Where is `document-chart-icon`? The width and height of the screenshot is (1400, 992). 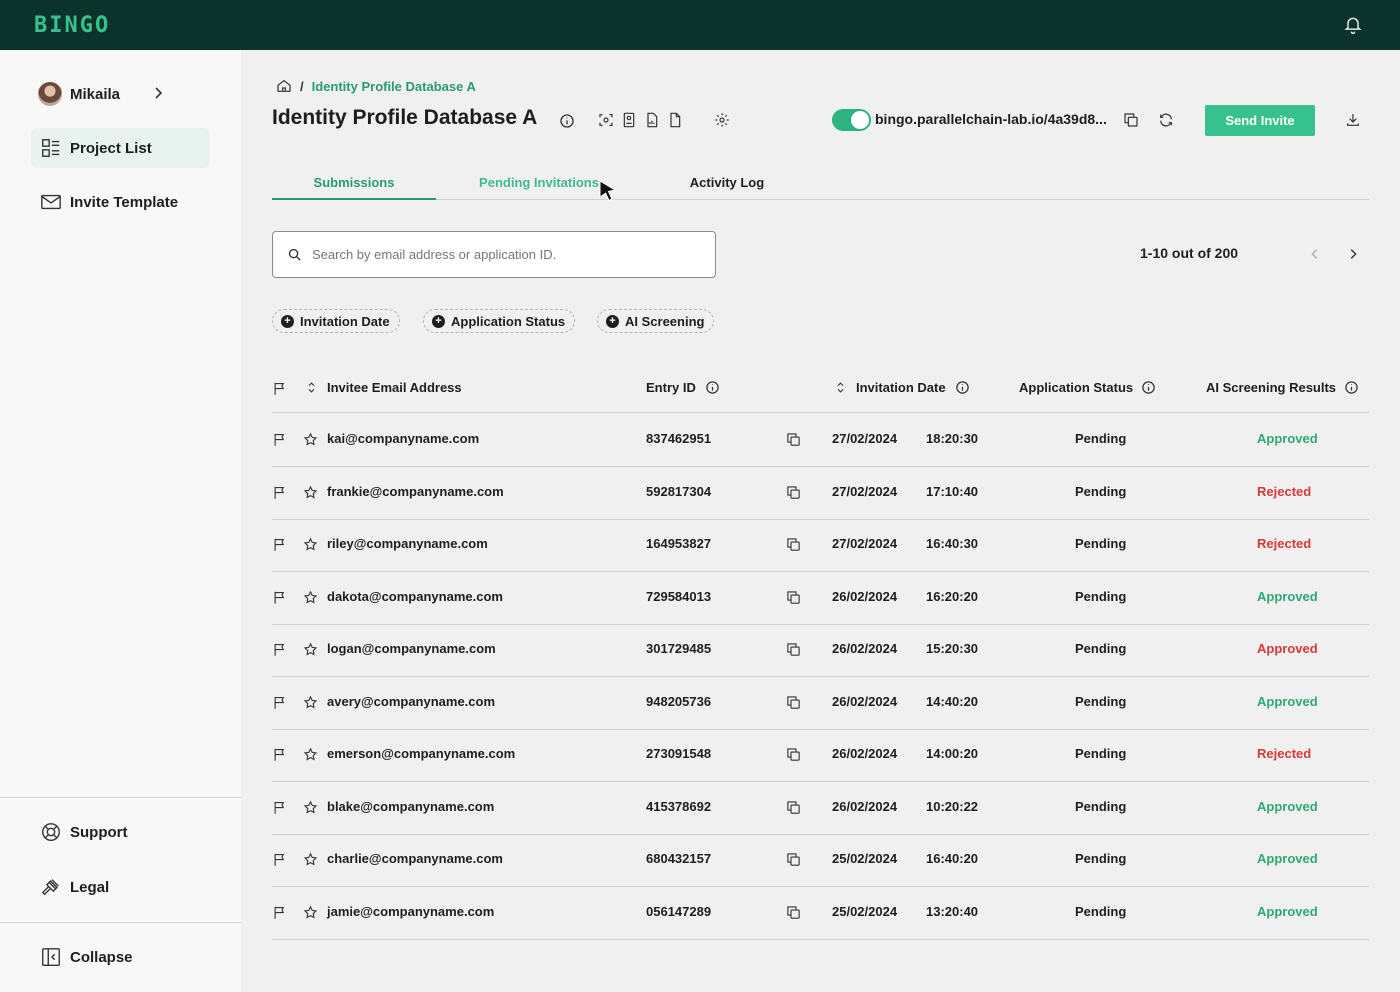 document-chart-icon is located at coordinates (652, 120).